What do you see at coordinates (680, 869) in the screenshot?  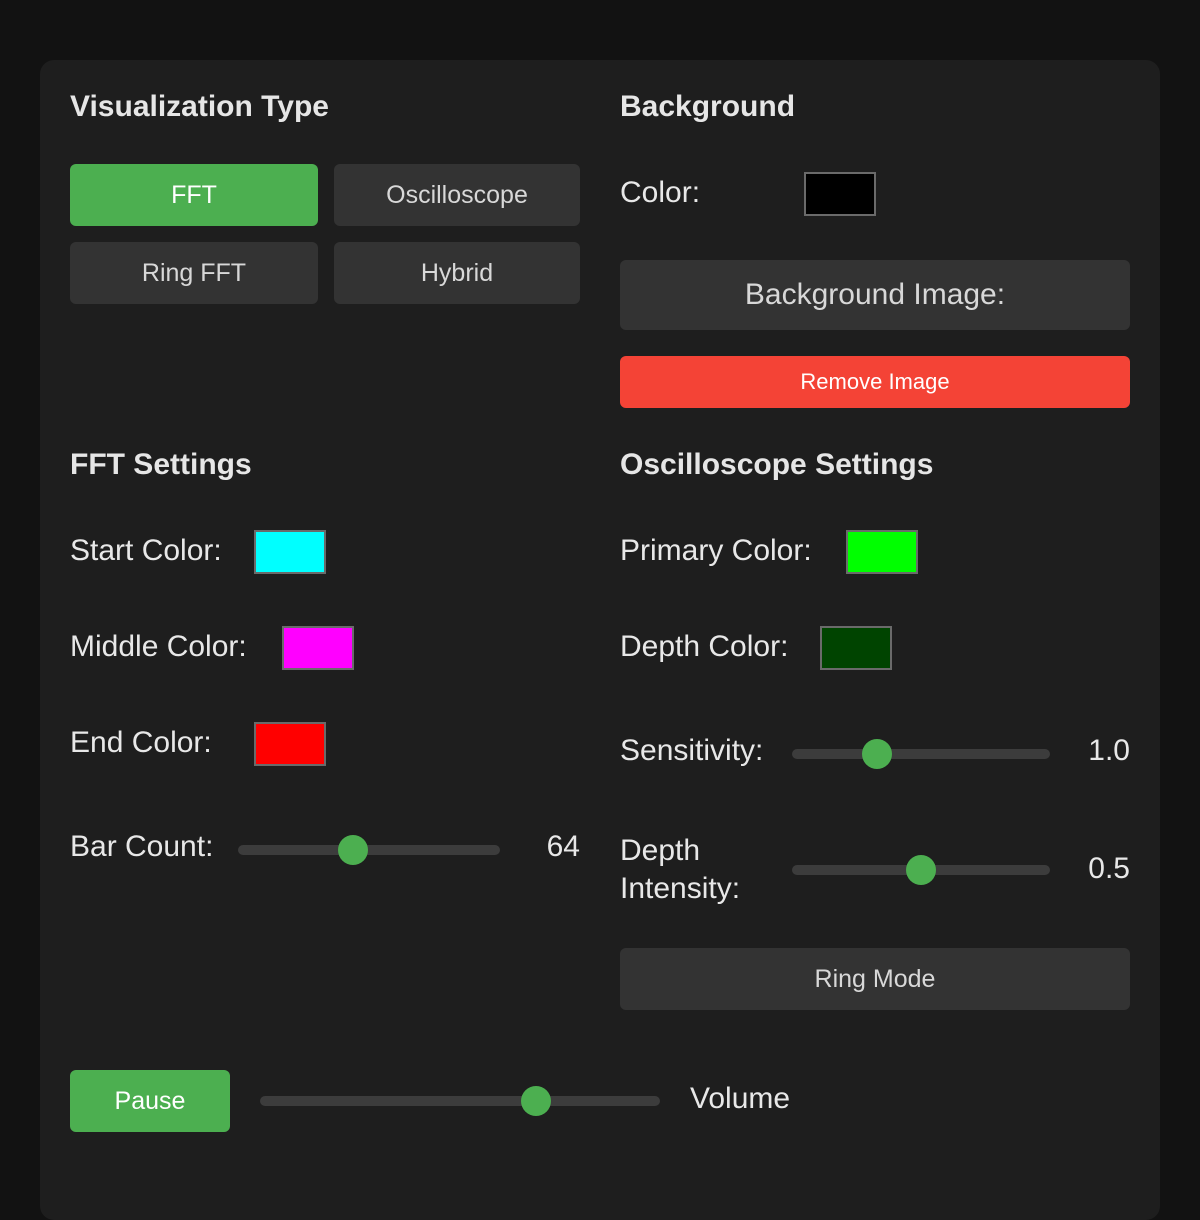 I see `depth-intensity-label: Depth Intensity:` at bounding box center [680, 869].